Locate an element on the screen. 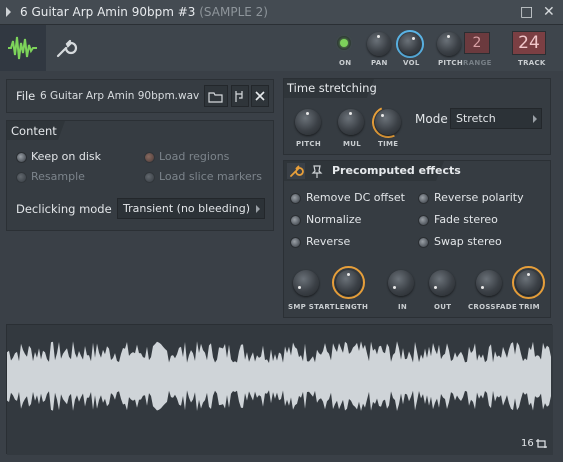 The width and height of the screenshot is (563, 462). load-regions-radio is located at coordinates (149, 157).